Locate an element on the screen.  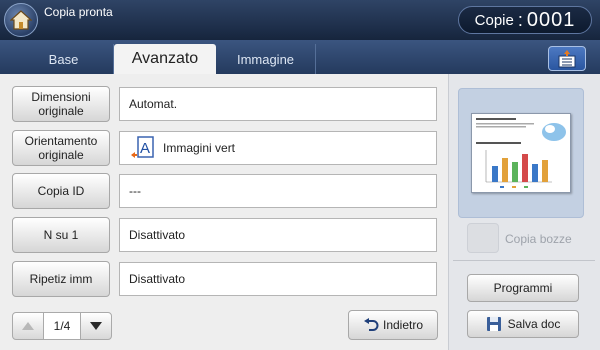
floppy-disk-icon is located at coordinates (493, 324).